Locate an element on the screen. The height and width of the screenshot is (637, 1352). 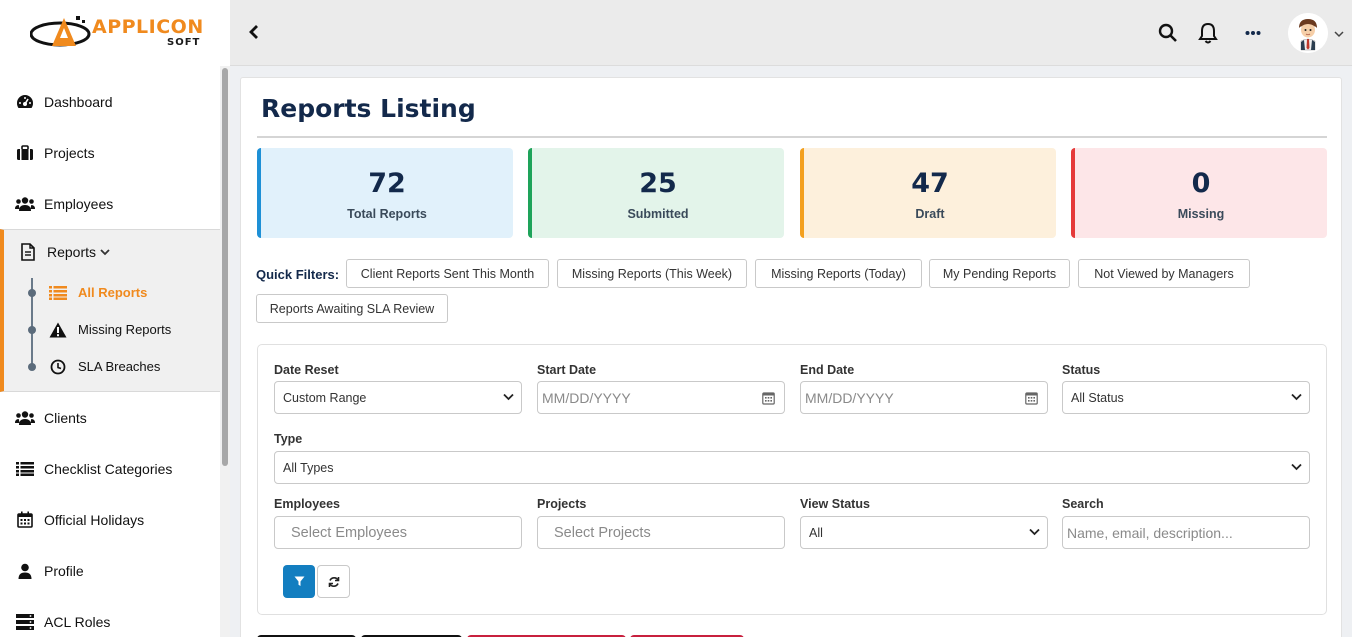
quick-filters-label: Quick Filters: is located at coordinates (298, 274).